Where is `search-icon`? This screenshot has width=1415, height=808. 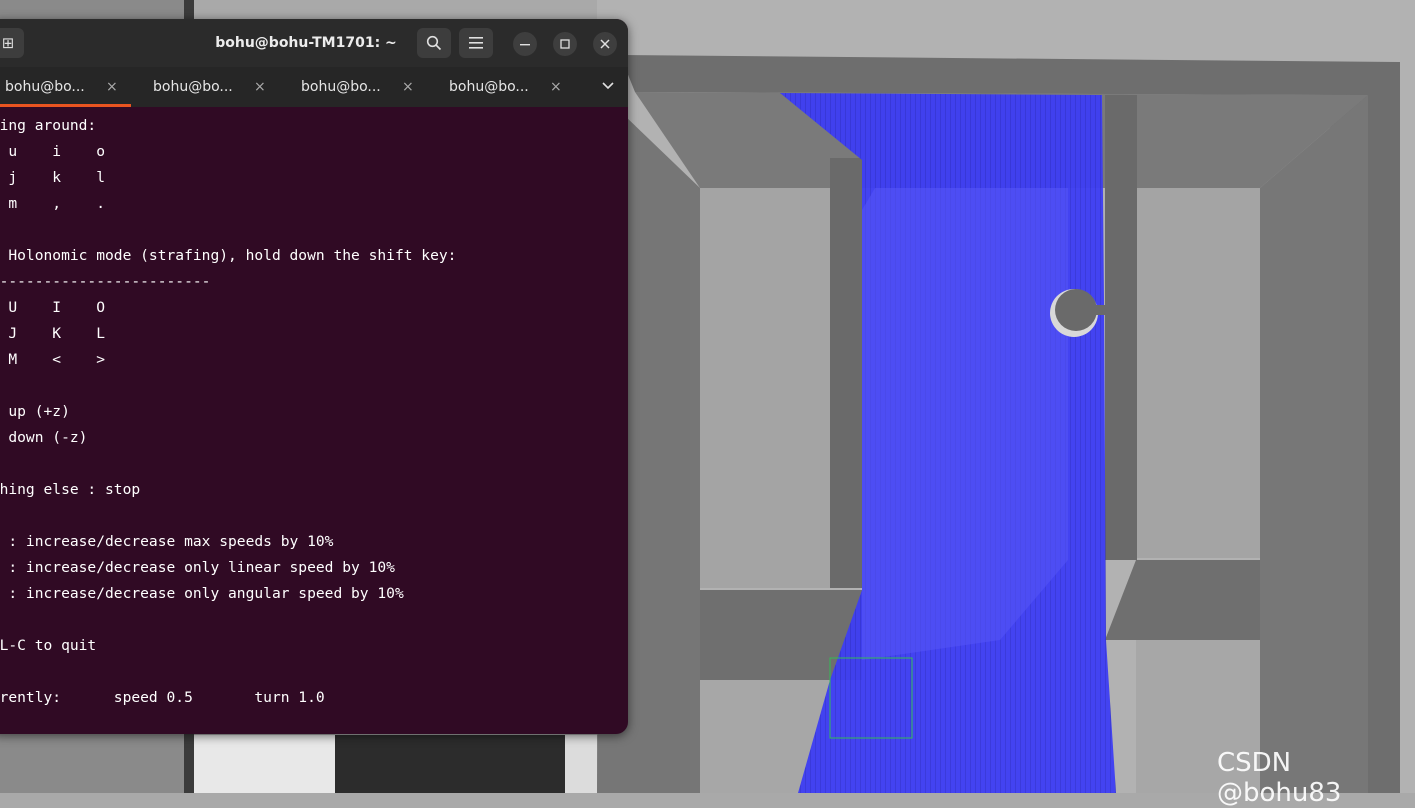 search-icon is located at coordinates (434, 43).